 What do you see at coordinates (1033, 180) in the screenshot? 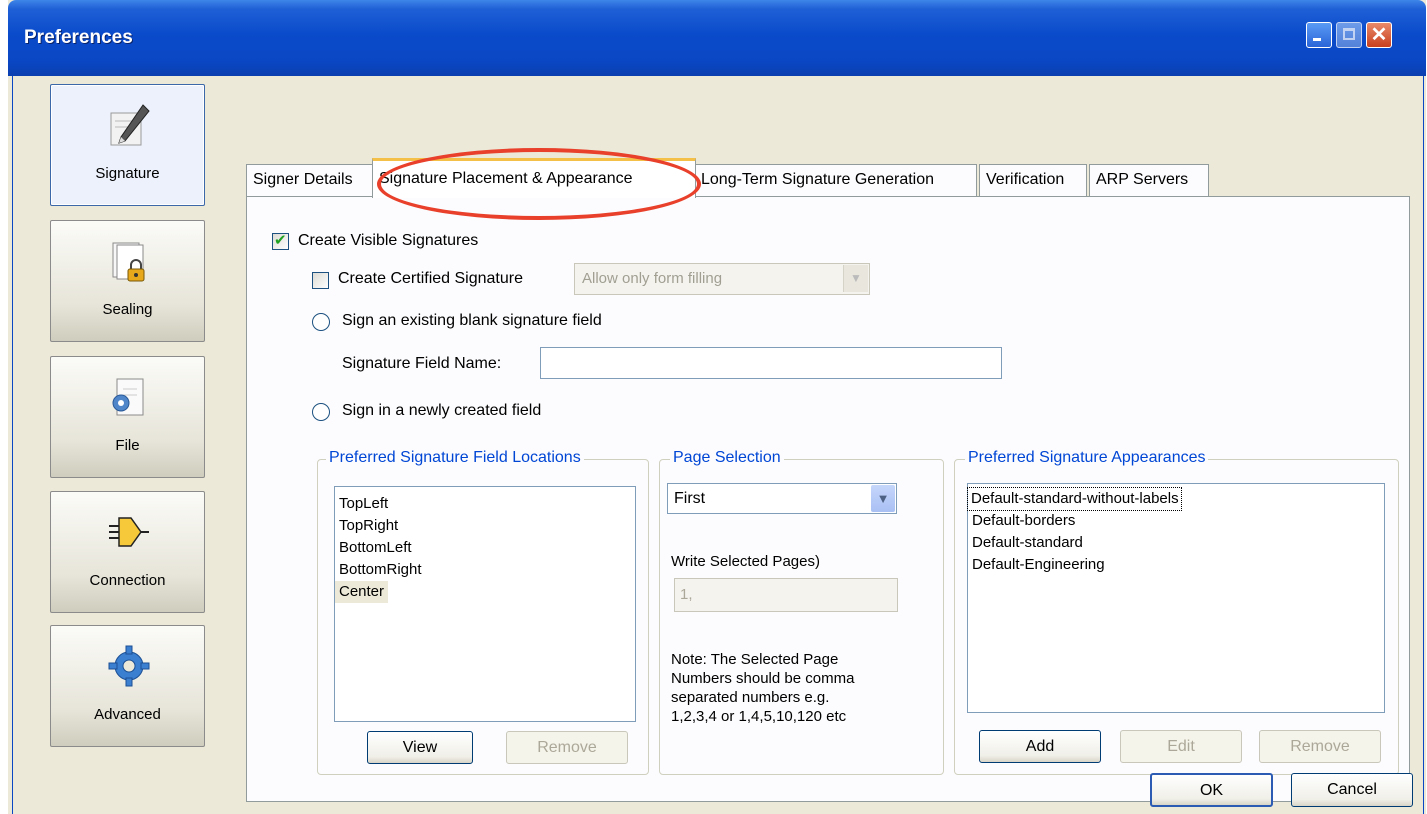
I see `tab-verification: Verification` at bounding box center [1033, 180].